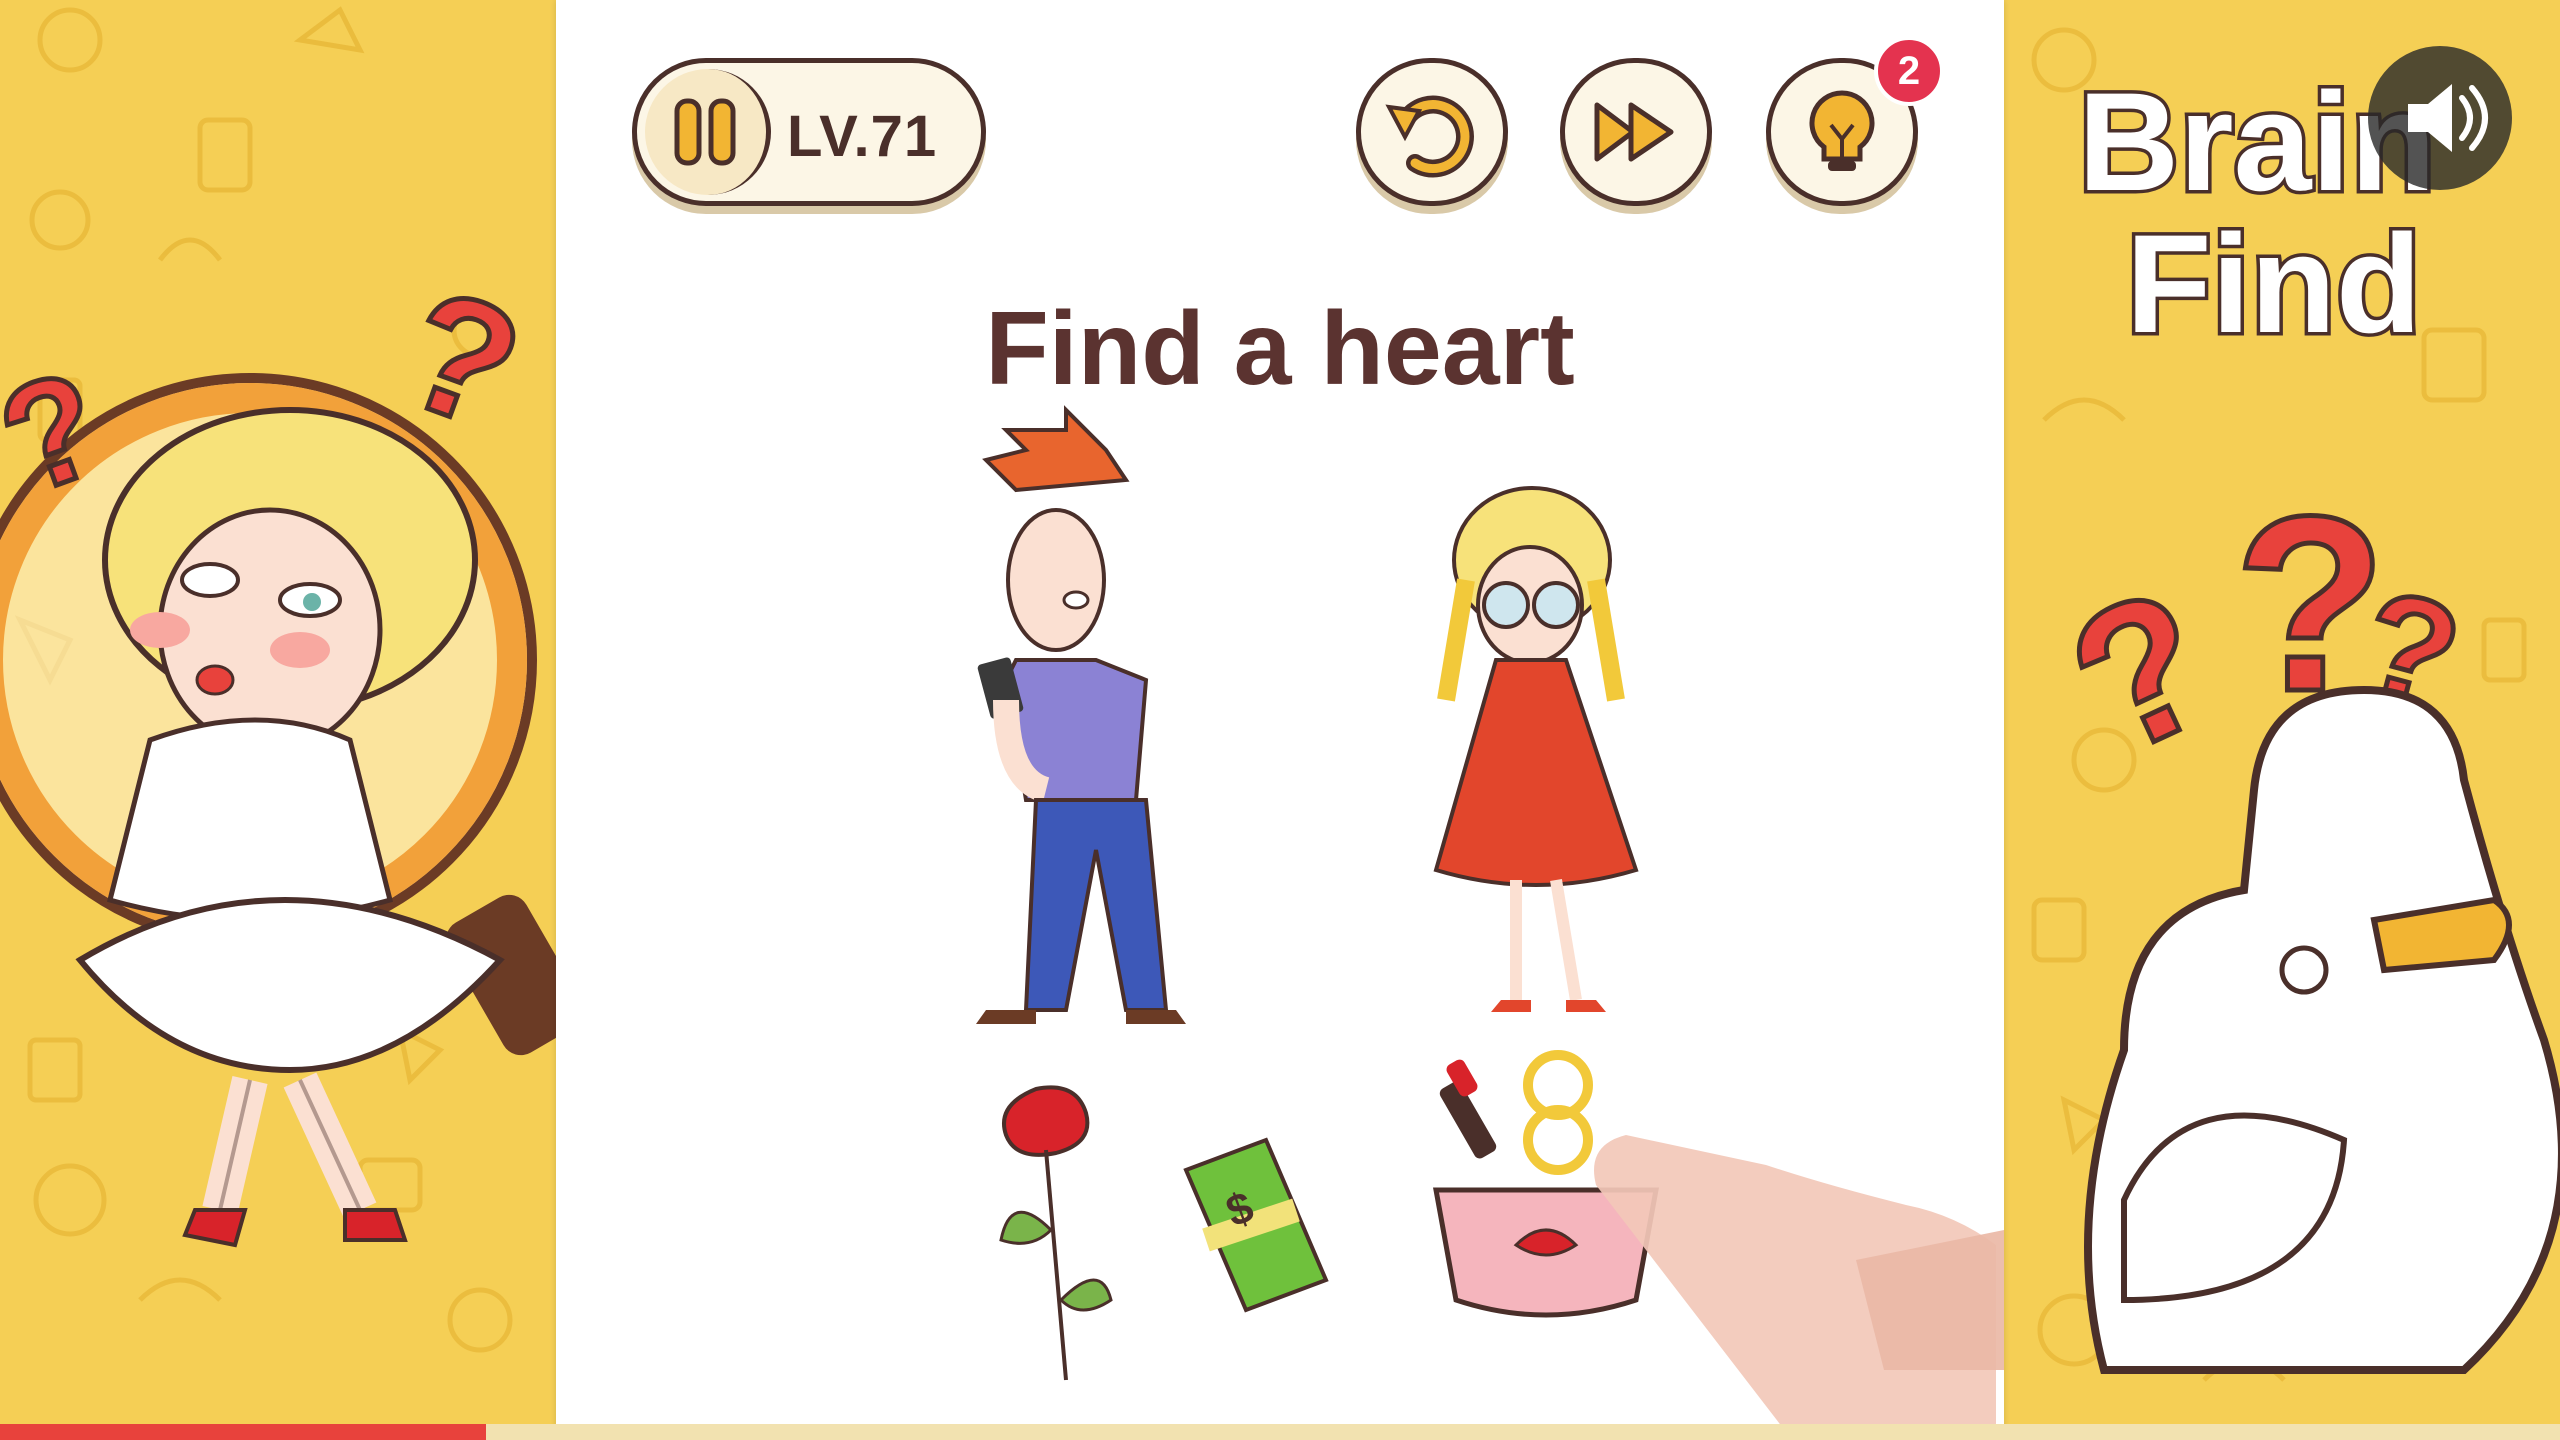 This screenshot has width=2560, height=1440. I want to click on speaker-icon, so click(2448, 118).